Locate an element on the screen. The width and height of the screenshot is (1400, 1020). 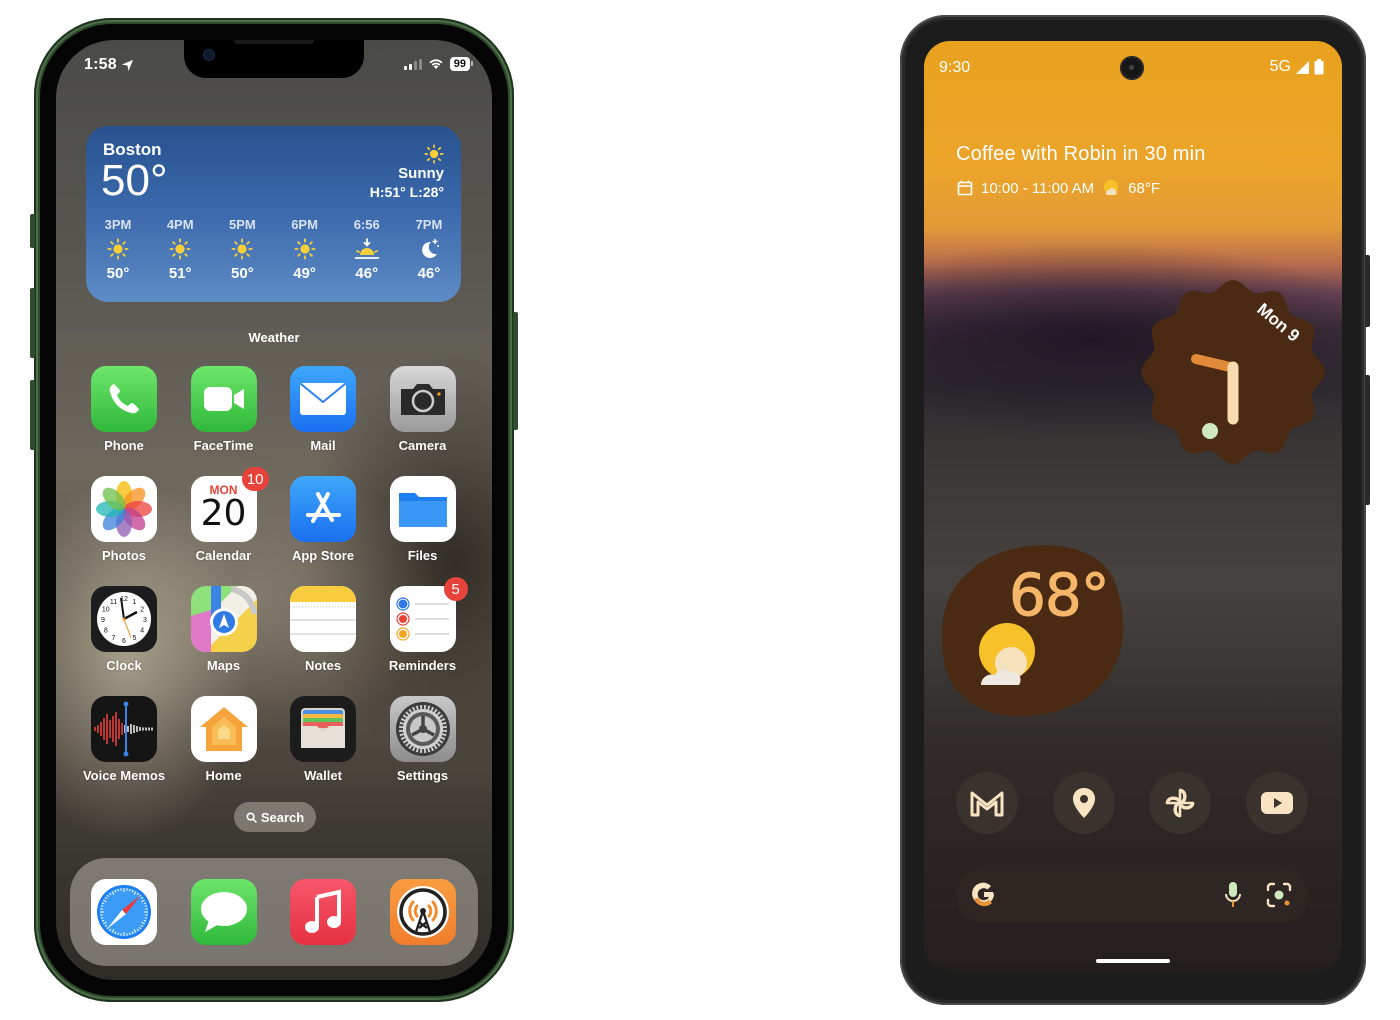
forecast-temp: 51° is located at coordinates (180, 273).